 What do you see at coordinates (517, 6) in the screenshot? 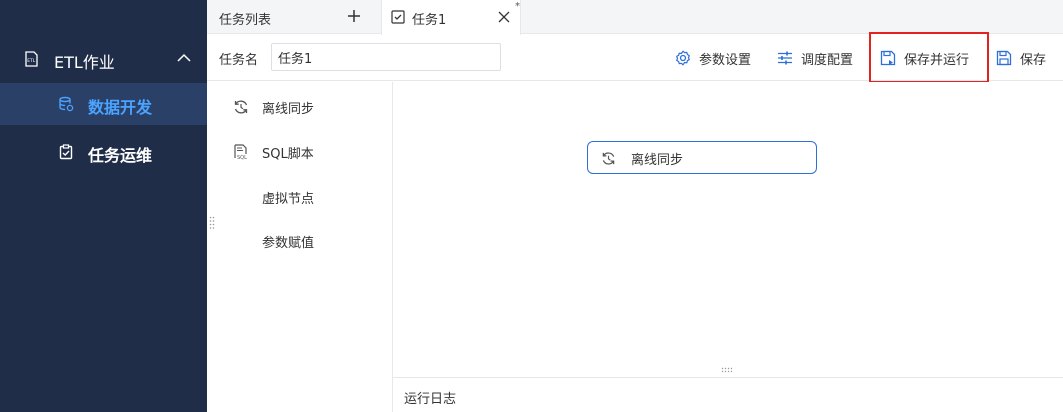
I see `modified-mark: *` at bounding box center [517, 6].